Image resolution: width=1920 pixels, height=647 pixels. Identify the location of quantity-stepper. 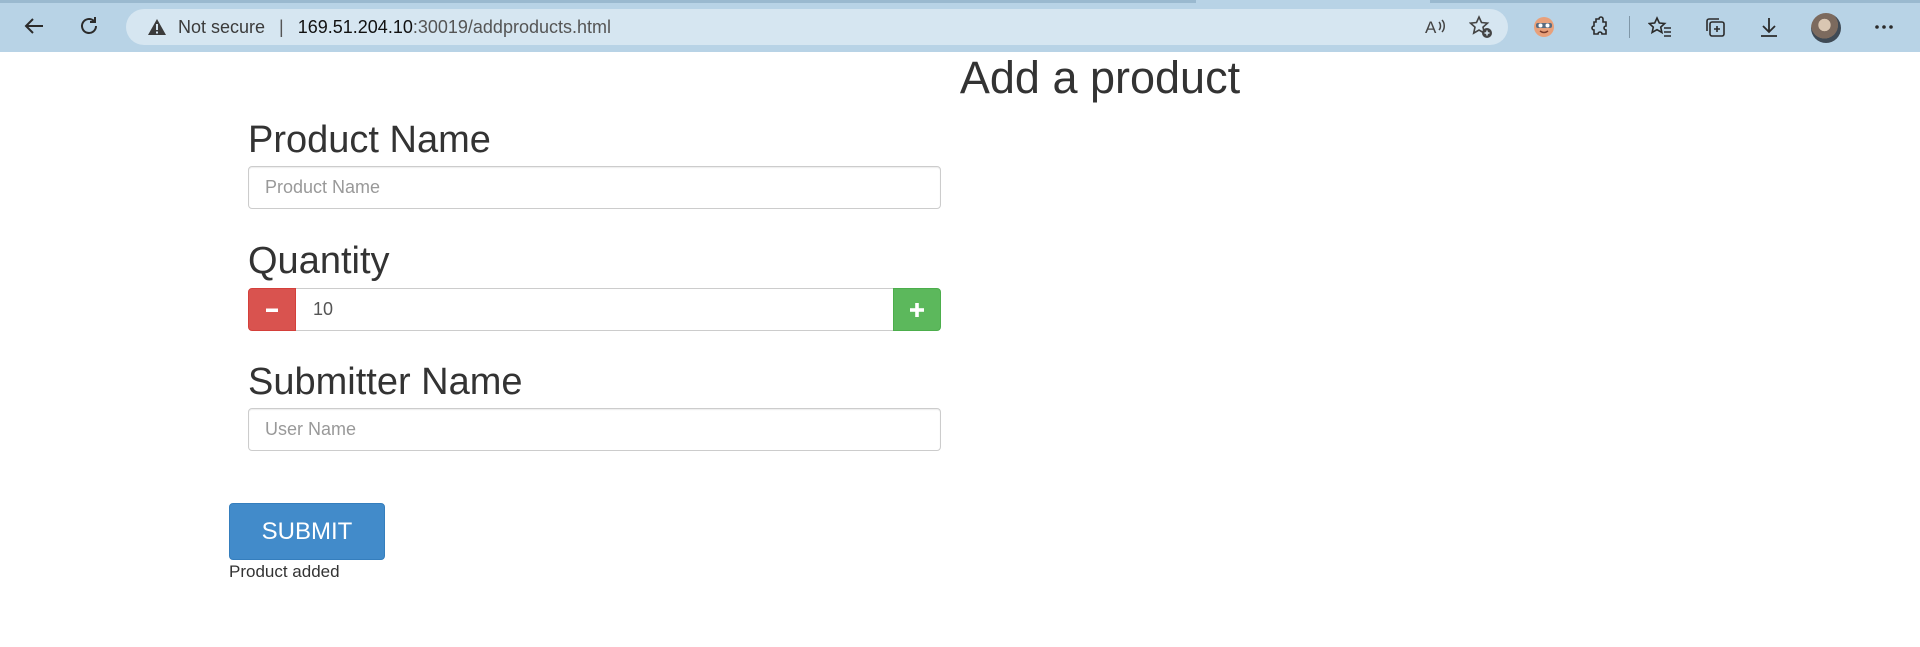
(594, 309).